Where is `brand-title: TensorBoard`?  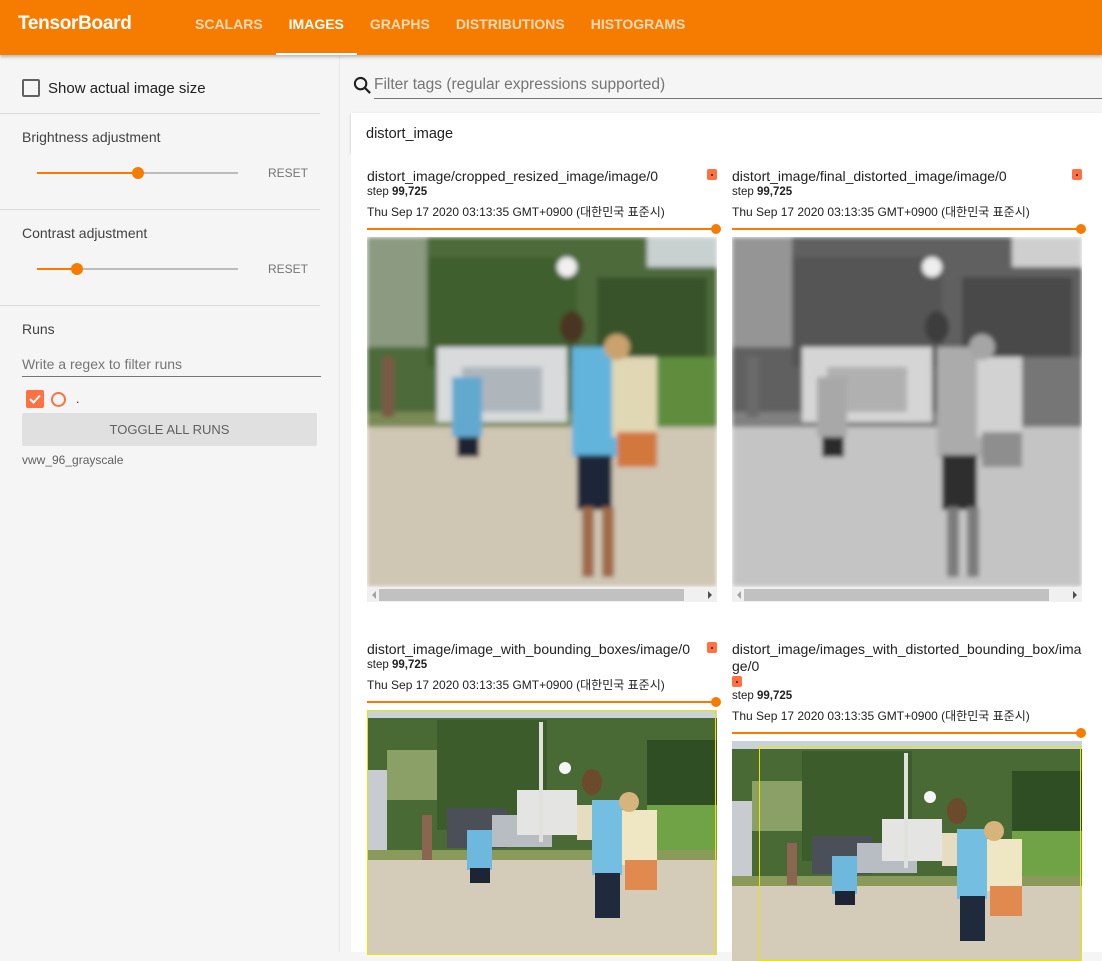 brand-title: TensorBoard is located at coordinates (75, 23).